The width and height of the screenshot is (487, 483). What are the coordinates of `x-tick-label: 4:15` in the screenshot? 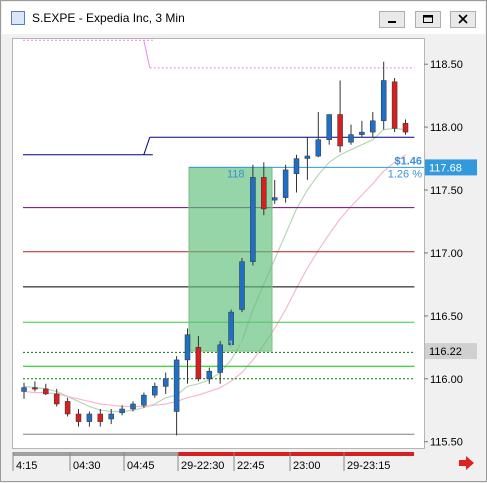 It's located at (26, 466).